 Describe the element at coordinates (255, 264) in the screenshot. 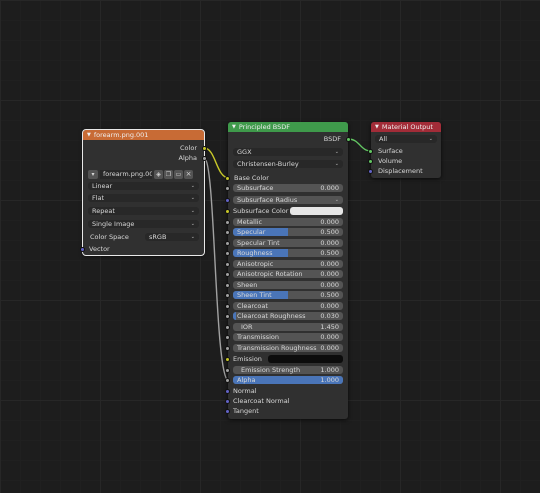

I see `anisotropic-label: Anisotropic` at that location.